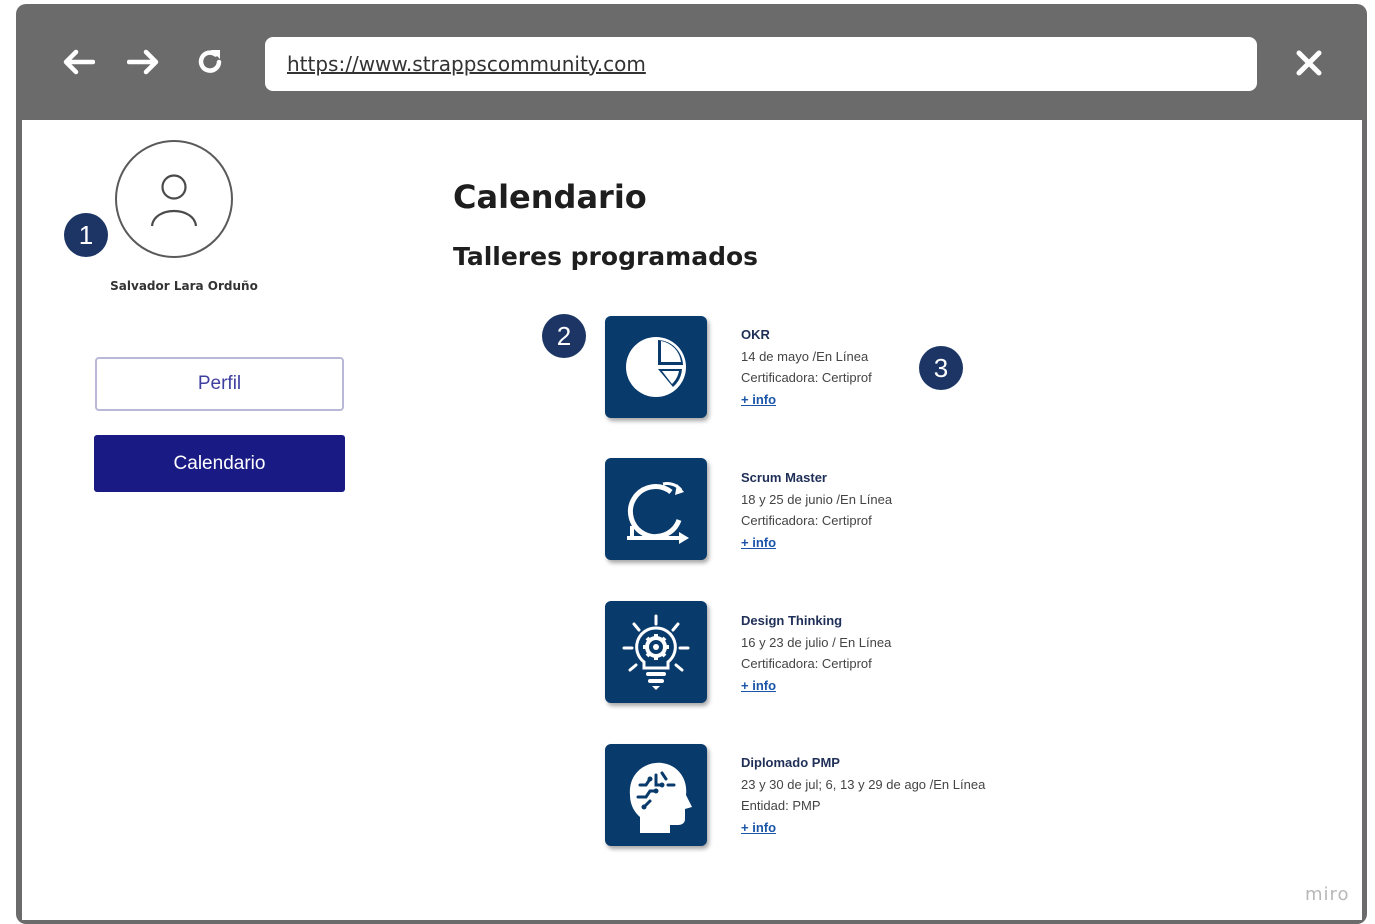 The height and width of the screenshot is (924, 1375). I want to click on close-button, so click(1309, 63).